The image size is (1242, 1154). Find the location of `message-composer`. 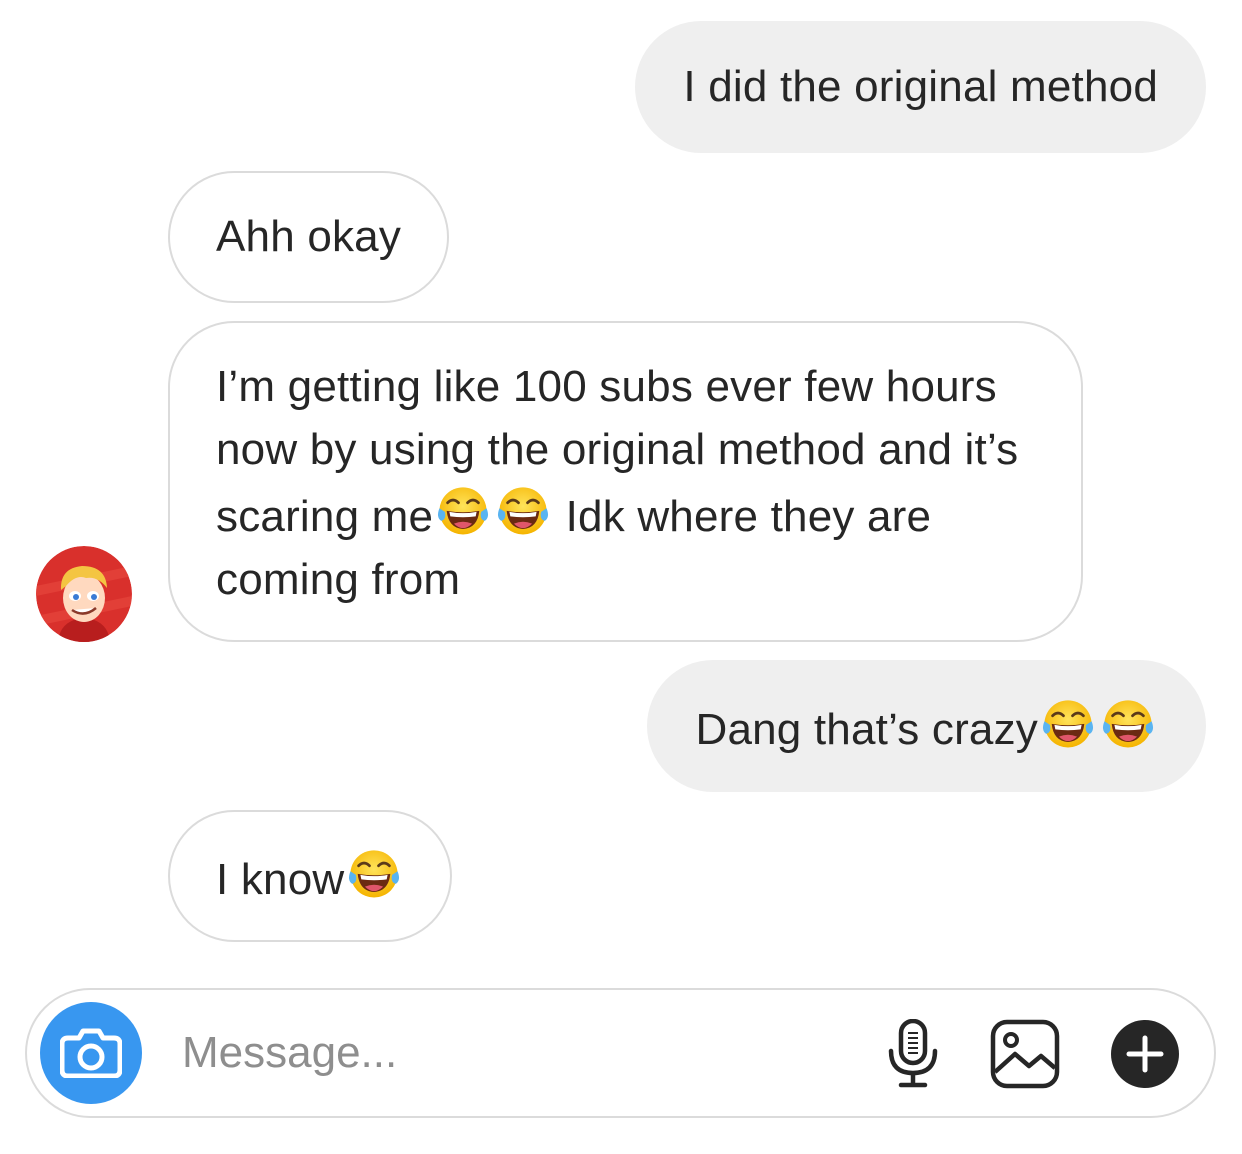

message-composer is located at coordinates (620, 1053).